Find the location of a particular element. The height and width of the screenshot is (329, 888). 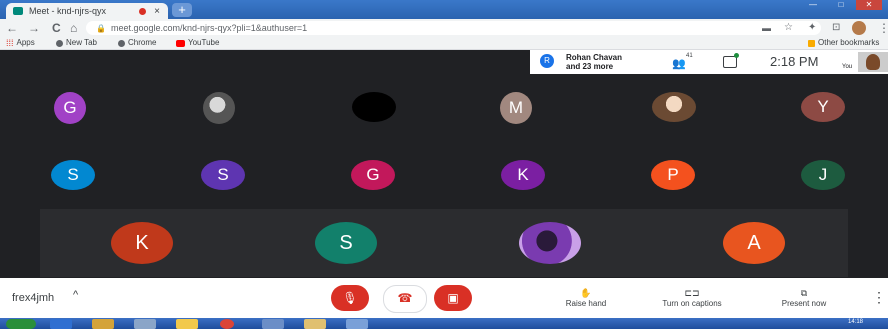

tab-title: Meet - knd-njrs-qyx is located at coordinates (68, 11).